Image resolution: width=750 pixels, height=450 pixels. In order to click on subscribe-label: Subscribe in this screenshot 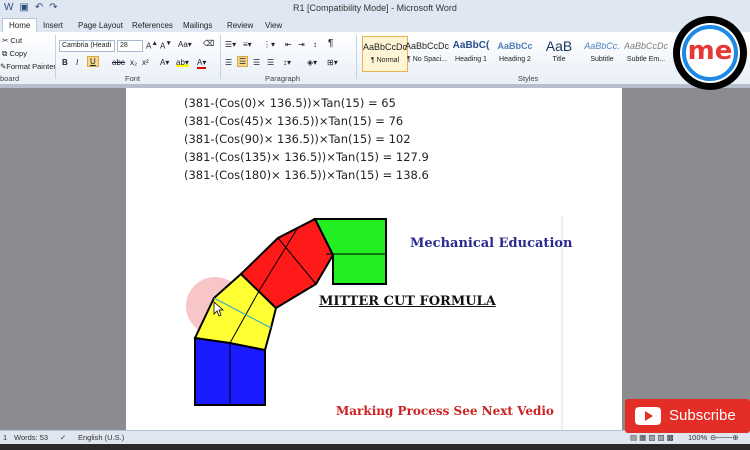, I will do `click(702, 415)`.